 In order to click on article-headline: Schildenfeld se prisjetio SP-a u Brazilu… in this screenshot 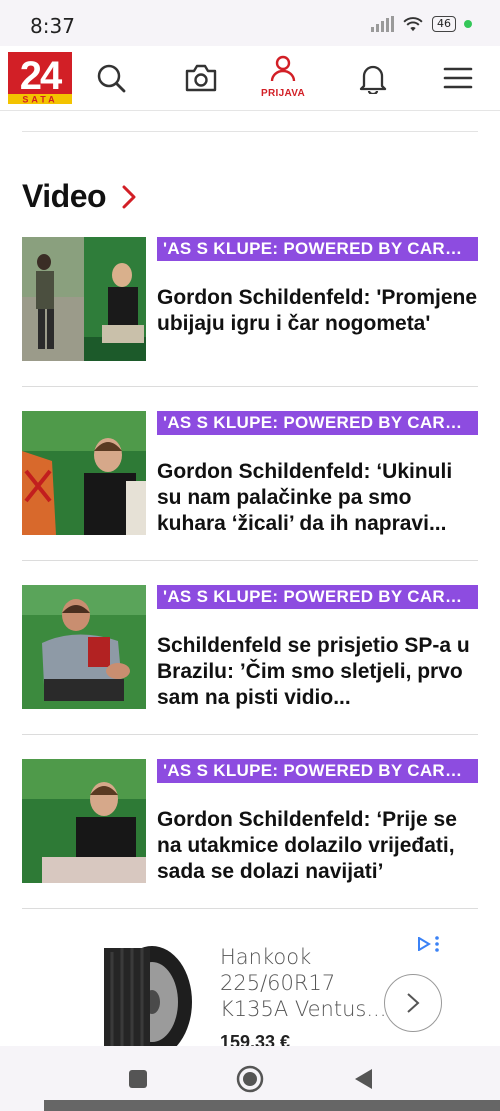, I will do `click(317, 672)`.